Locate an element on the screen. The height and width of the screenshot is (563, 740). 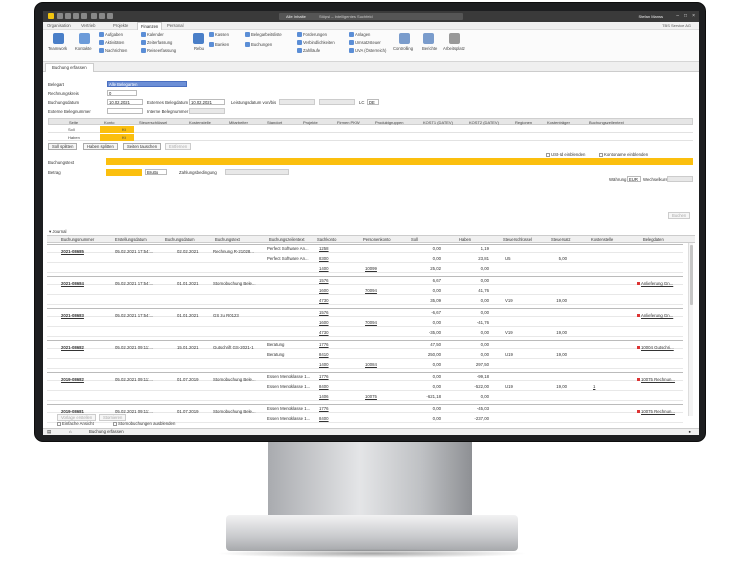
menu-vertrieb: Vertrieb is located at coordinates (88, 25).